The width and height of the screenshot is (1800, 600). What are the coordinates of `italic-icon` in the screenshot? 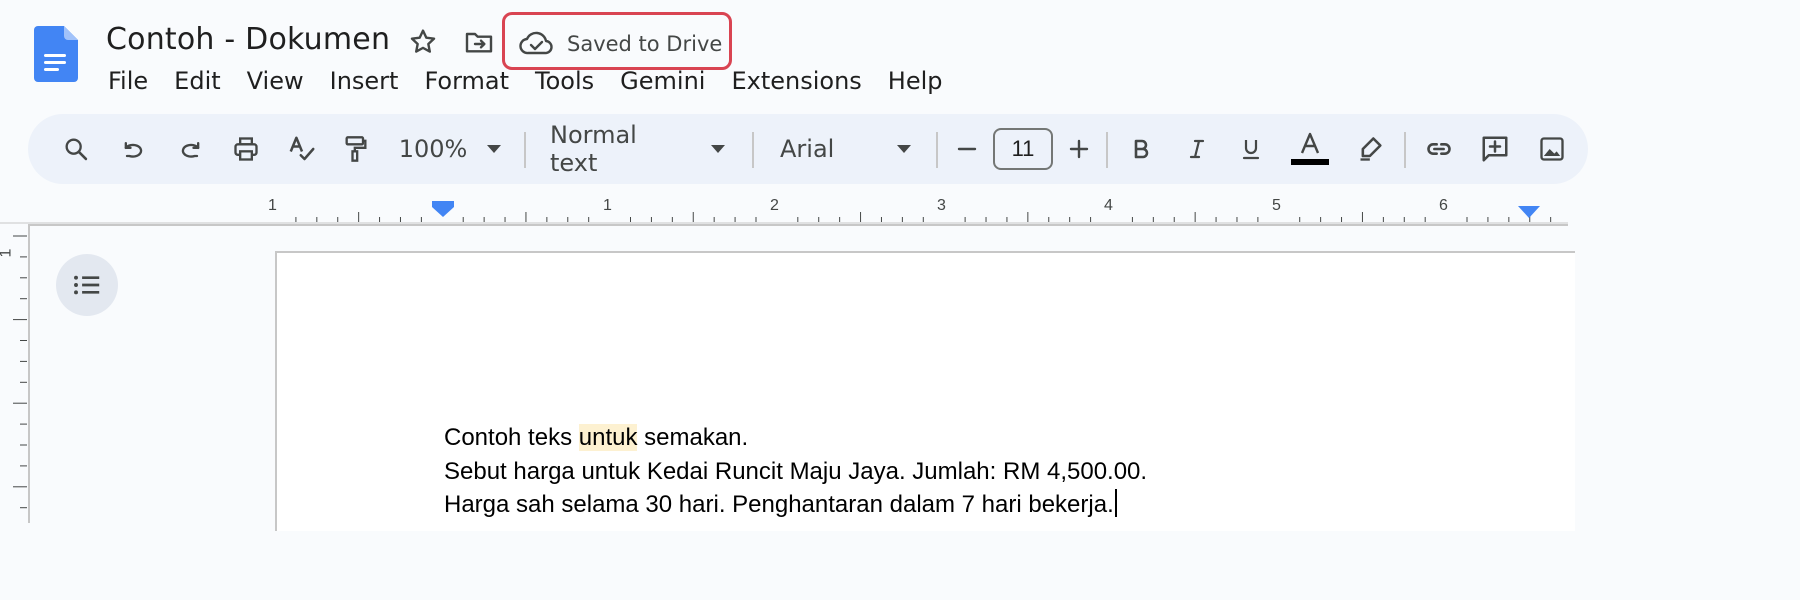 It's located at (1197, 149).